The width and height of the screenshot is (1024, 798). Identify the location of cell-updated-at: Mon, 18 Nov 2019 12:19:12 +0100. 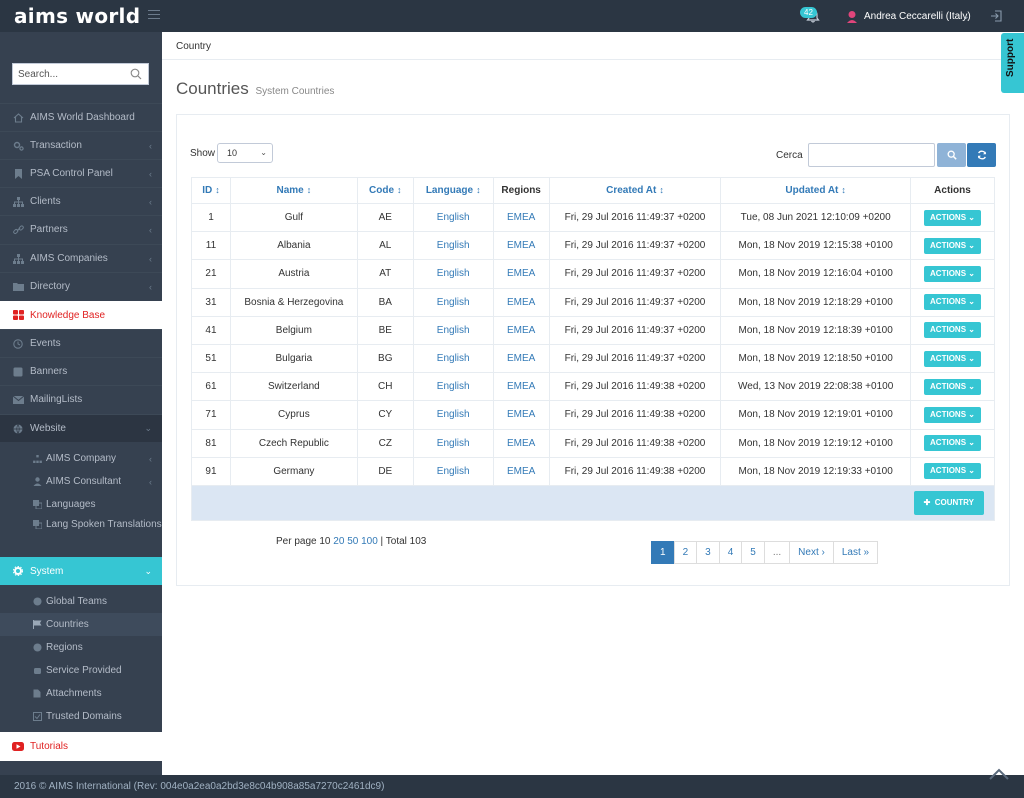
(815, 443).